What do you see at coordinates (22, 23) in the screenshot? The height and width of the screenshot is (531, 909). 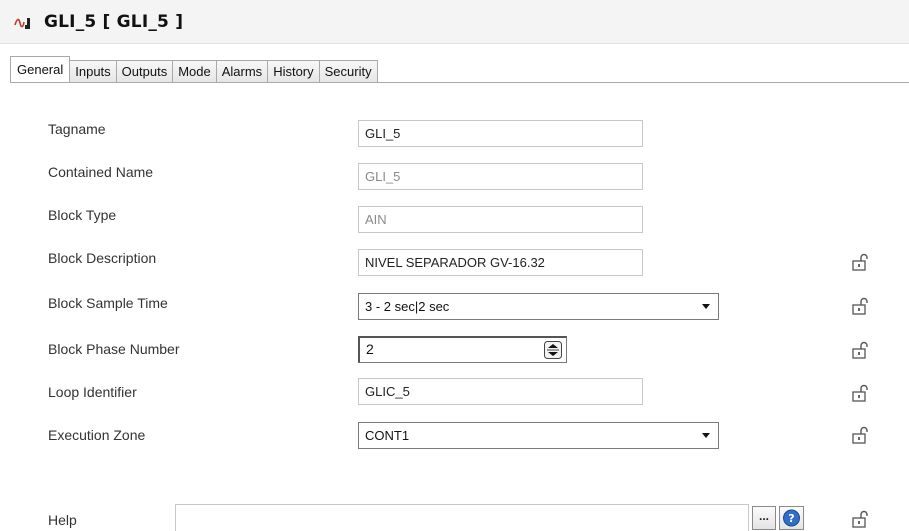 I see `block-signal-icon` at bounding box center [22, 23].